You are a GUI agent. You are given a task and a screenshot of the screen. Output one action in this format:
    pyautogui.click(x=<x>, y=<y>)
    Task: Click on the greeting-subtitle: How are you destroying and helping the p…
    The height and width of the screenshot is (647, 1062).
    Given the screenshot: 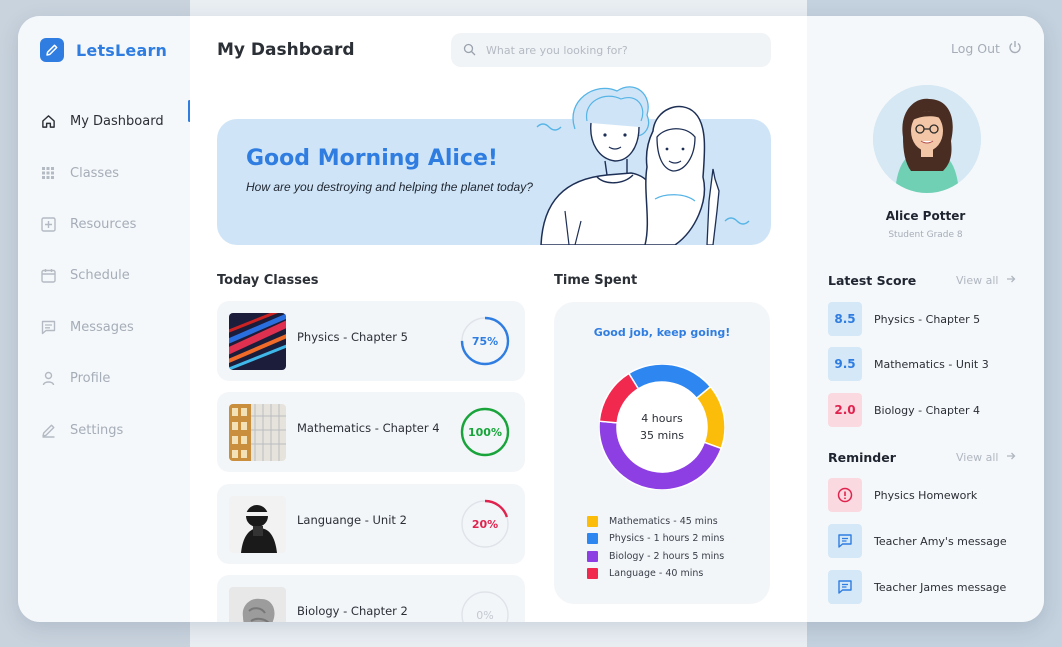 What is the action you would take?
    pyautogui.click(x=389, y=187)
    